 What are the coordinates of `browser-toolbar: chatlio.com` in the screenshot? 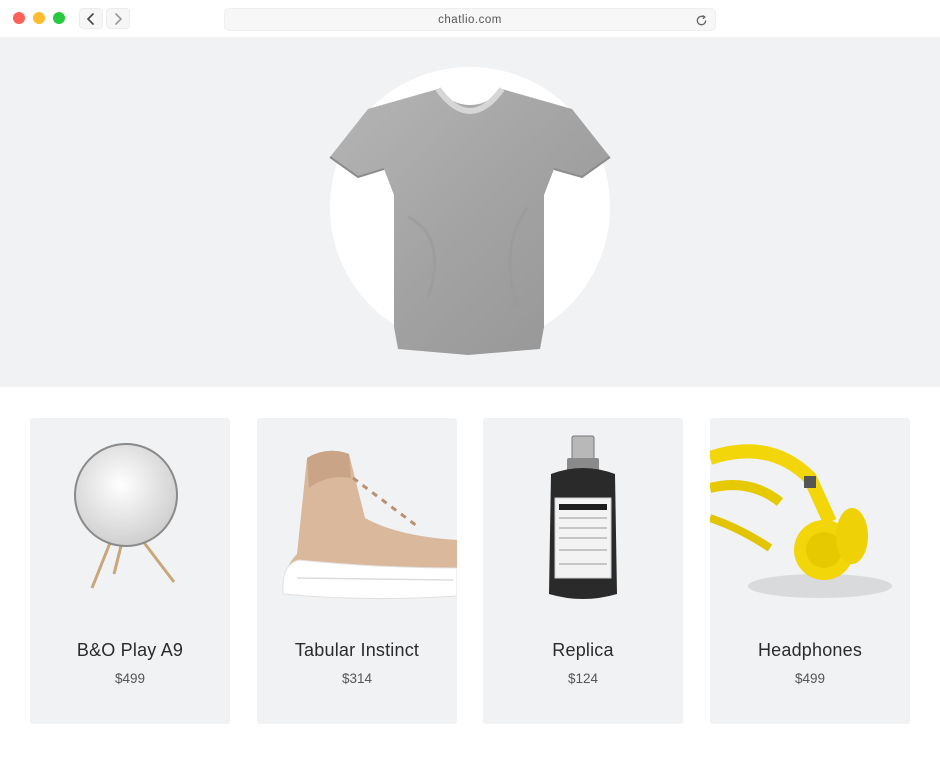 It's located at (470, 18).